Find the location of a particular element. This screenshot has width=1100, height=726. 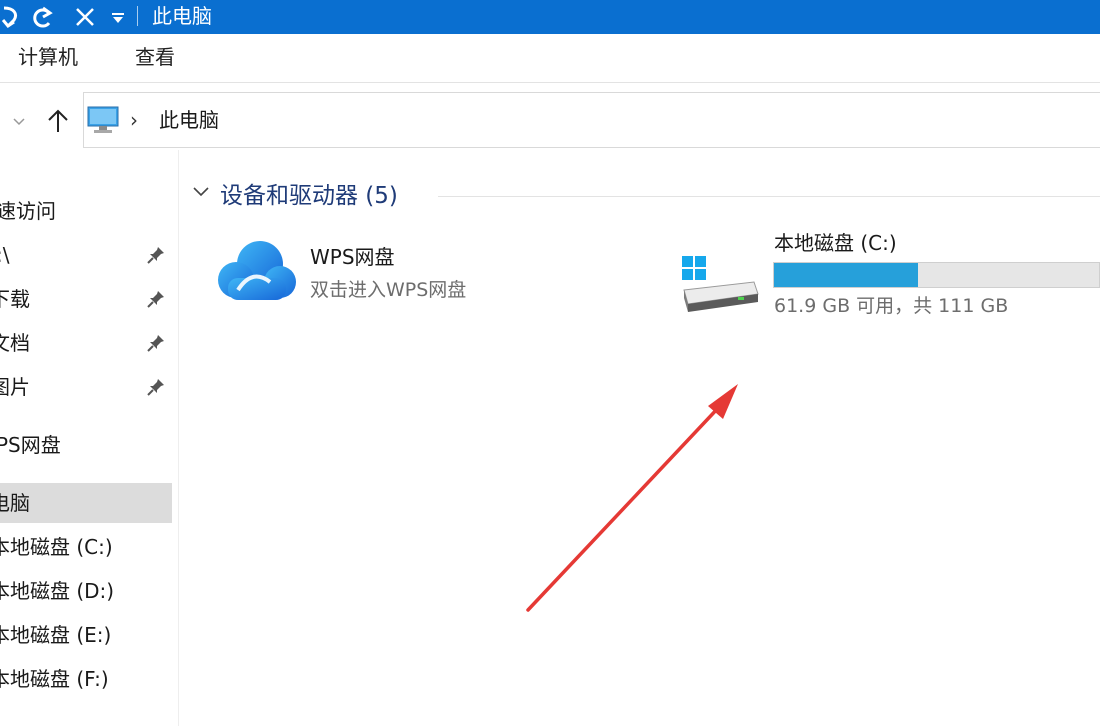

sidebar-item-drive-f: 本地磁盘 (F:) is located at coordinates (86, 679).